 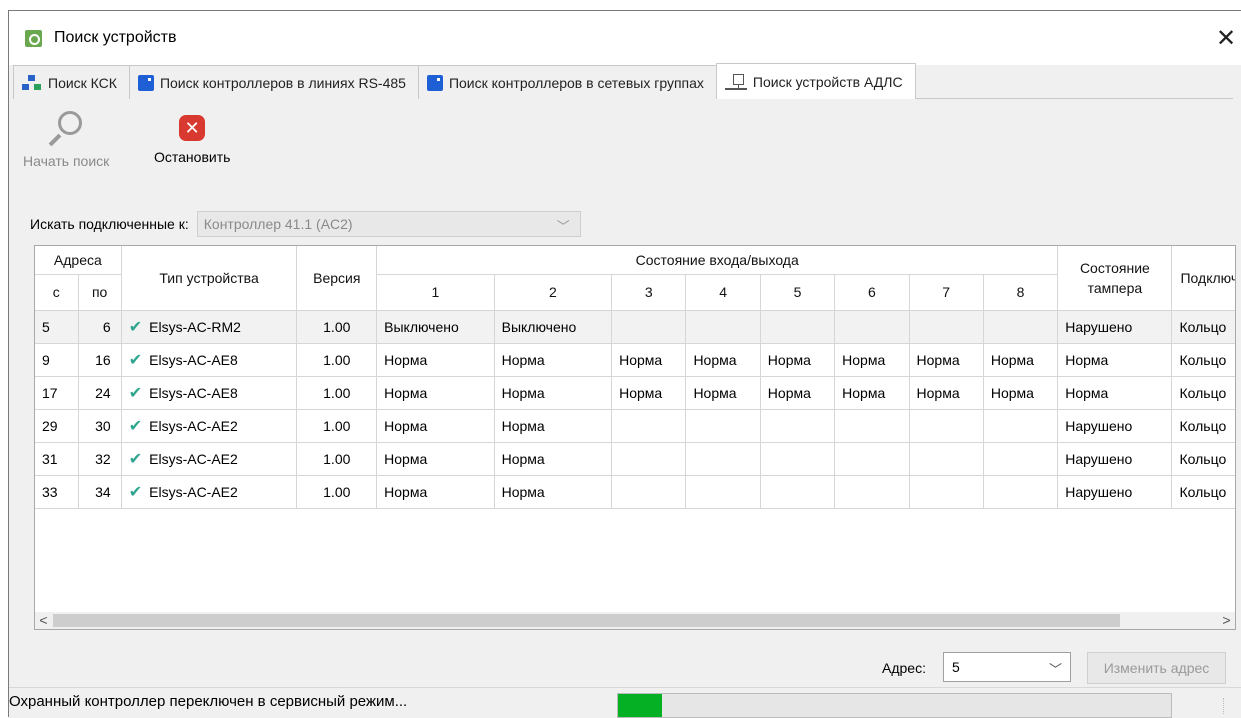 I want to click on start-search-button: Начать поиск, so click(x=66, y=140).